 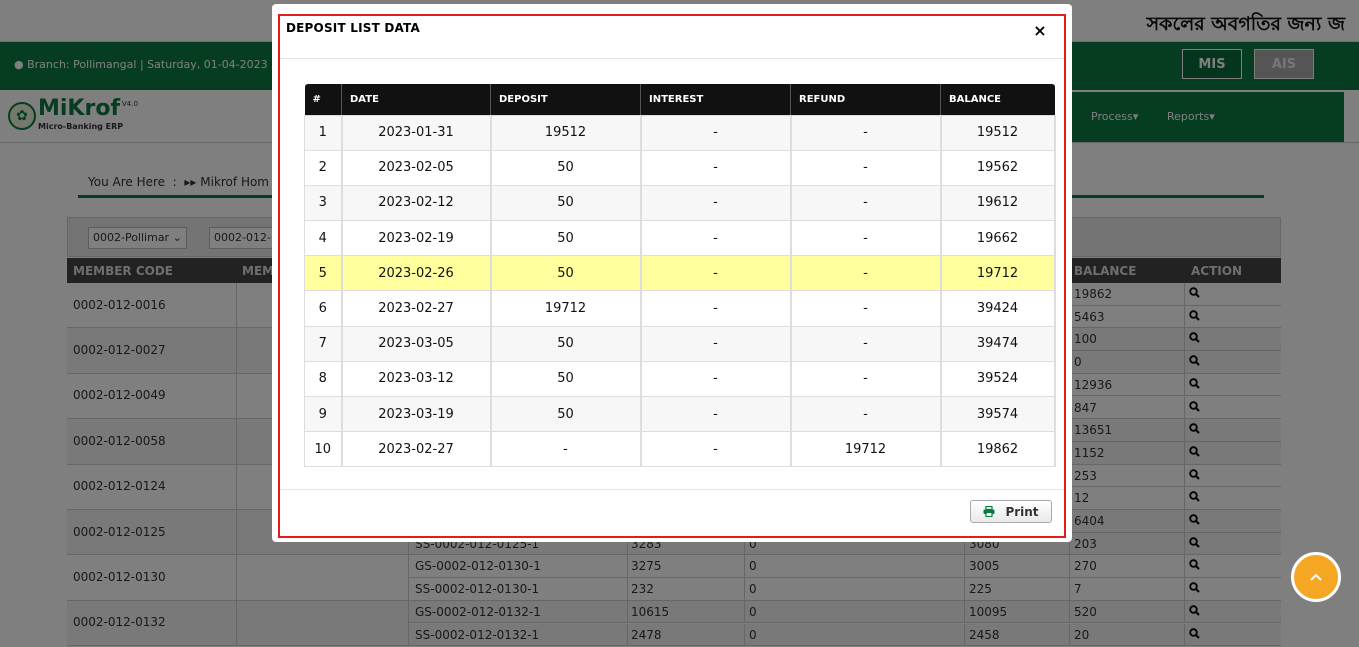 What do you see at coordinates (998, 343) in the screenshot?
I see `cell-balance: 39474` at bounding box center [998, 343].